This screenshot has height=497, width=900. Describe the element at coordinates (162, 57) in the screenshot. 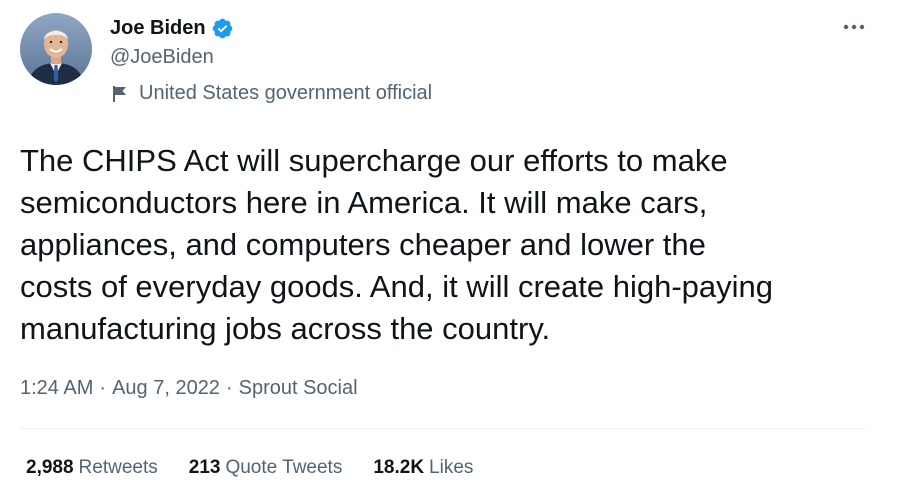

I see `author-handle: @JoeBiden` at that location.